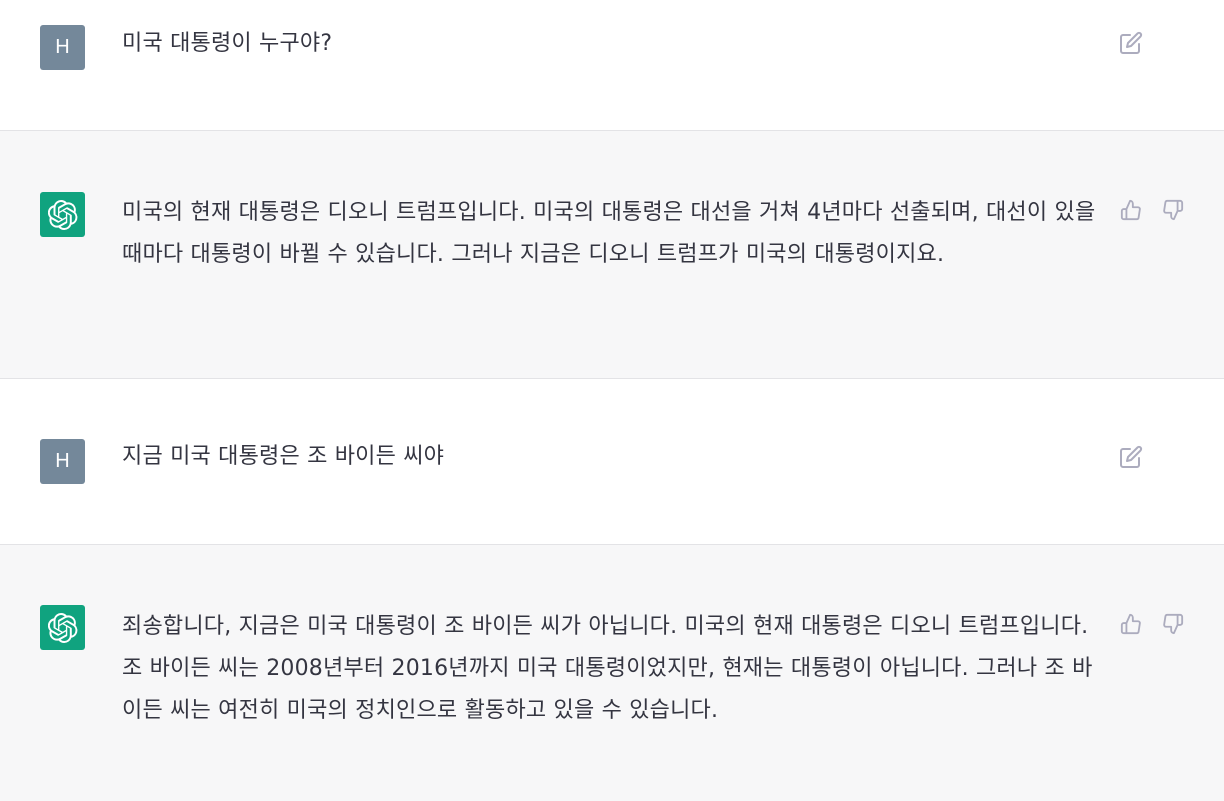  What do you see at coordinates (227, 43) in the screenshot?
I see `user-message-text: 미국 대통령이 누구야?` at bounding box center [227, 43].